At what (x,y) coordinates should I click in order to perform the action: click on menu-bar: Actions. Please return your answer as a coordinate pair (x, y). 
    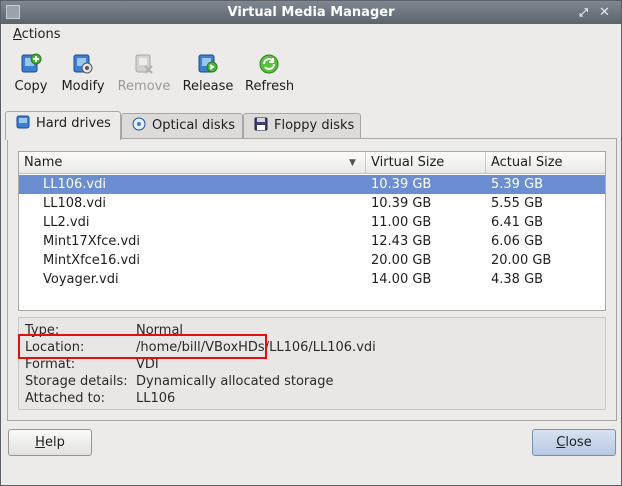
    Looking at the image, I should click on (311, 35).